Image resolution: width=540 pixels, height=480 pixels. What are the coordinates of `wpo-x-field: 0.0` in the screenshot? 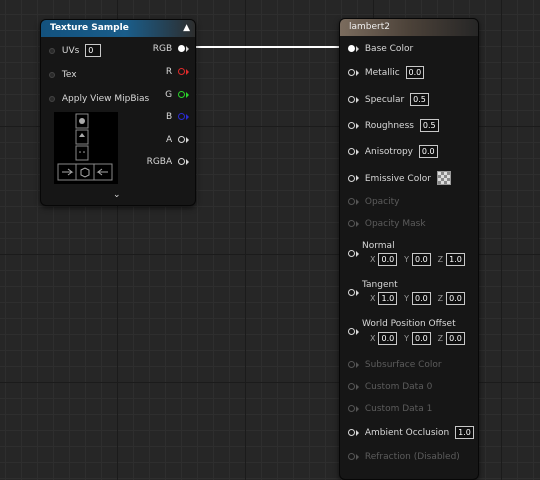 It's located at (388, 338).